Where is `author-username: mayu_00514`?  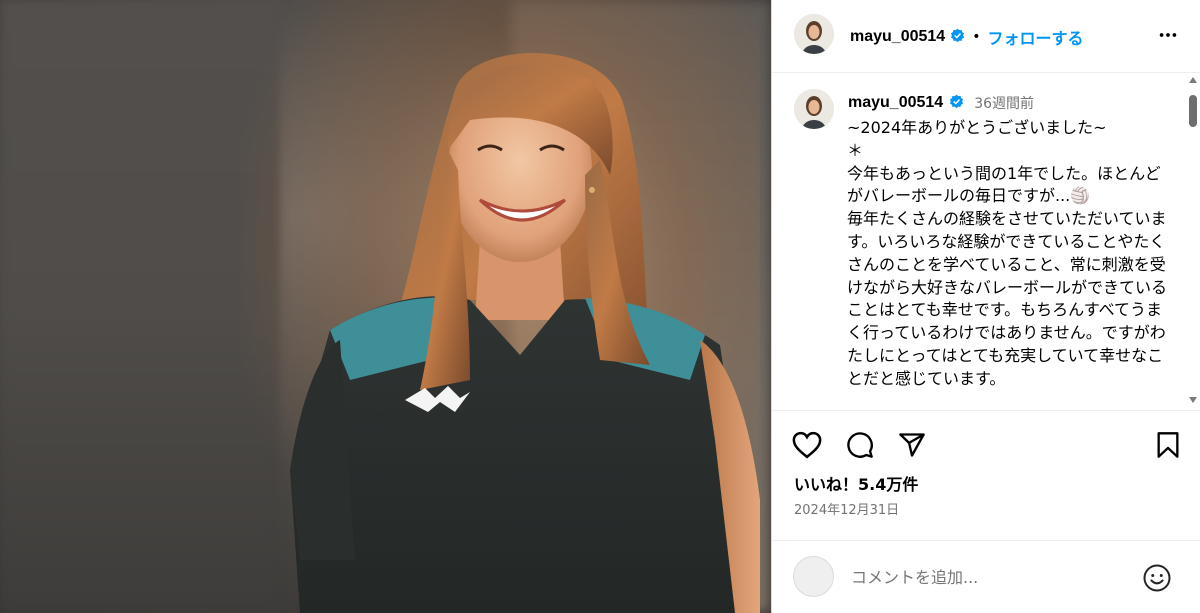
author-username: mayu_00514 is located at coordinates (897, 37).